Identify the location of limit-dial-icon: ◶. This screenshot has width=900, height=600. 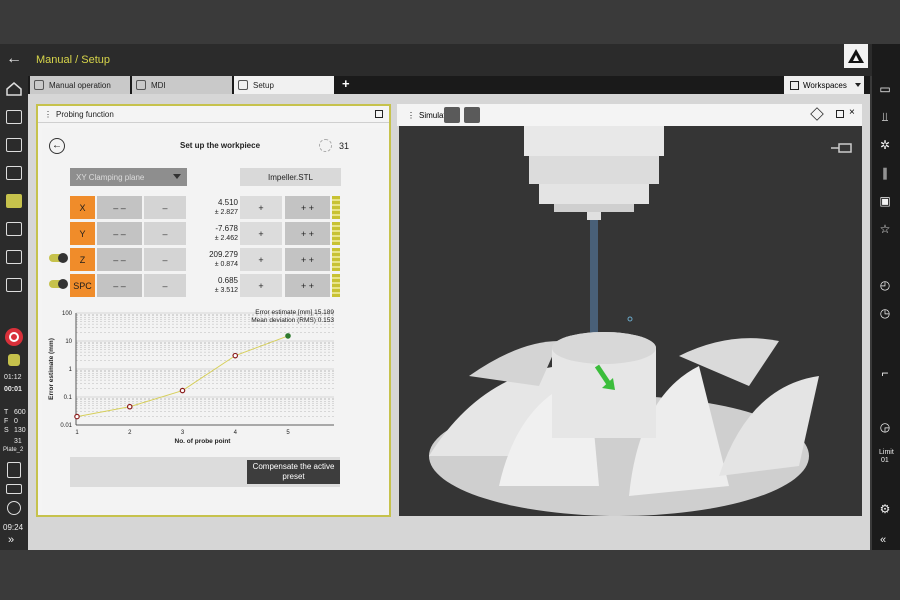
(885, 427).